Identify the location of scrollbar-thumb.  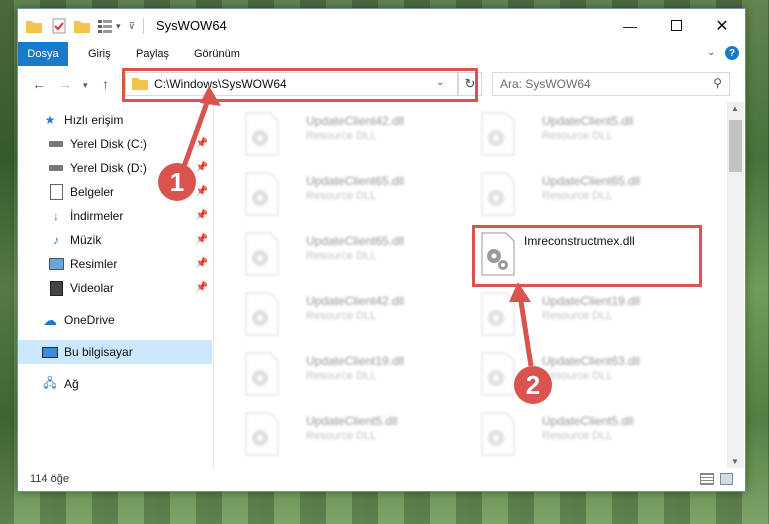
(735, 146).